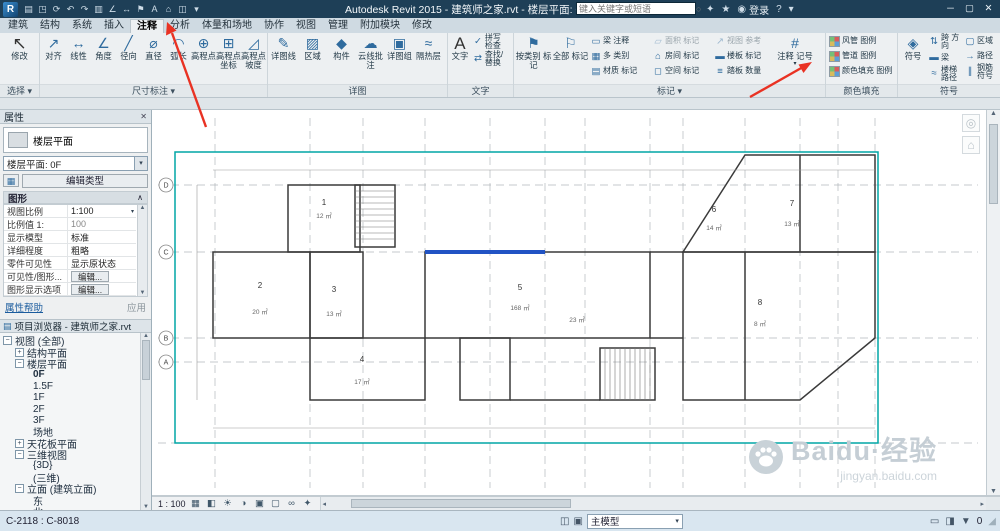  What do you see at coordinates (69, 353) in the screenshot?
I see `tree-item-structural-plans: + 结构平面` at bounding box center [69, 353].